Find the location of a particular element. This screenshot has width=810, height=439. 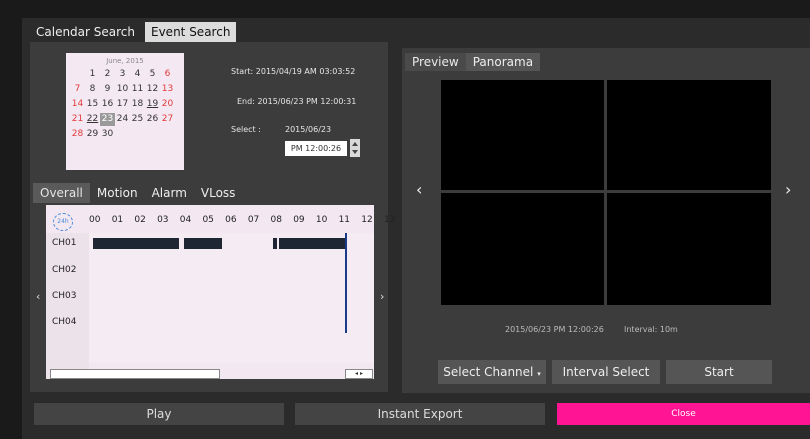

close-button: Close is located at coordinates (683, 414).